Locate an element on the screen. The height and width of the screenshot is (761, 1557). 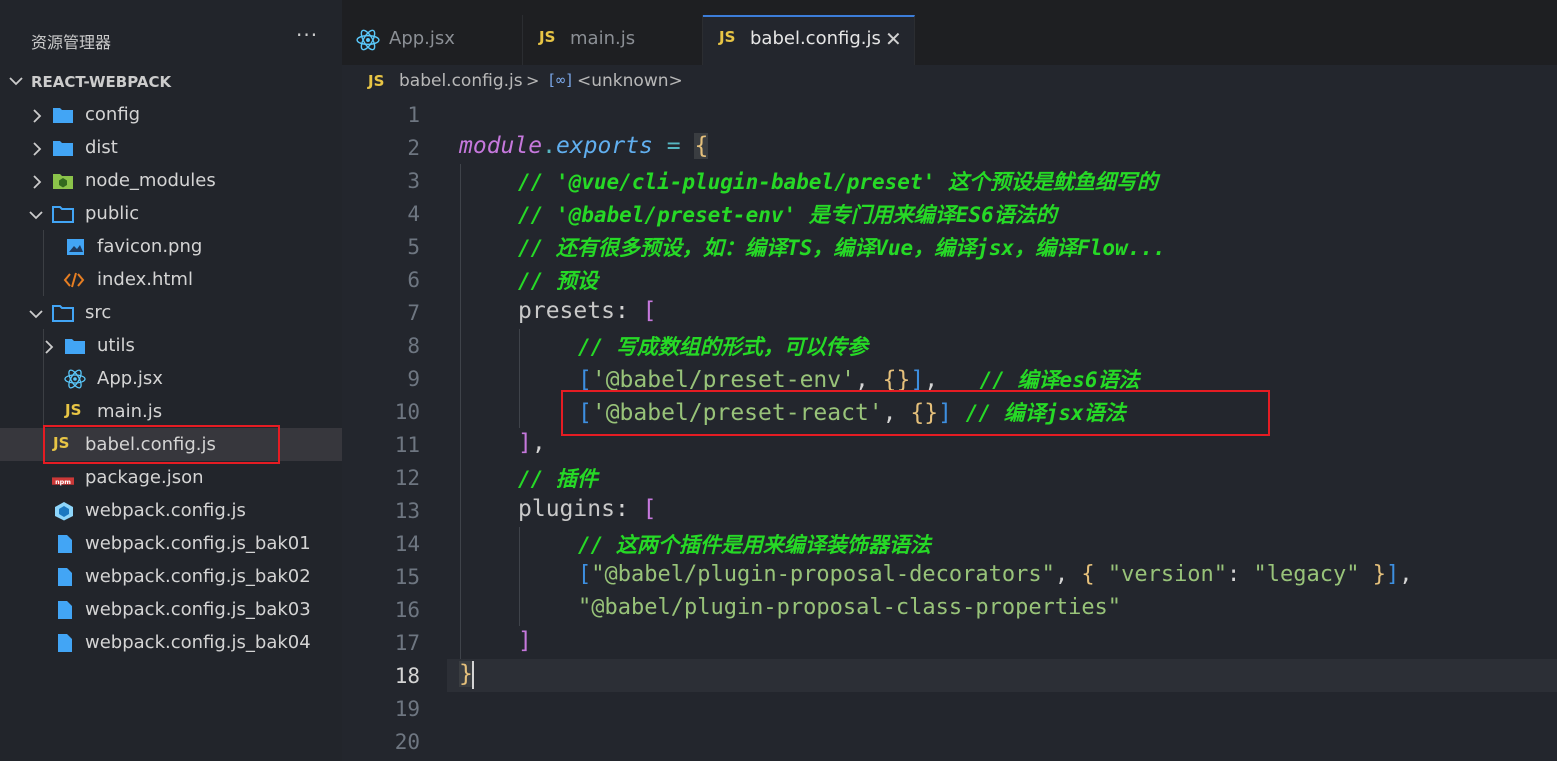
tree-item-webpack-bak02: webpack.config.js_bak02 is located at coordinates (171, 576).